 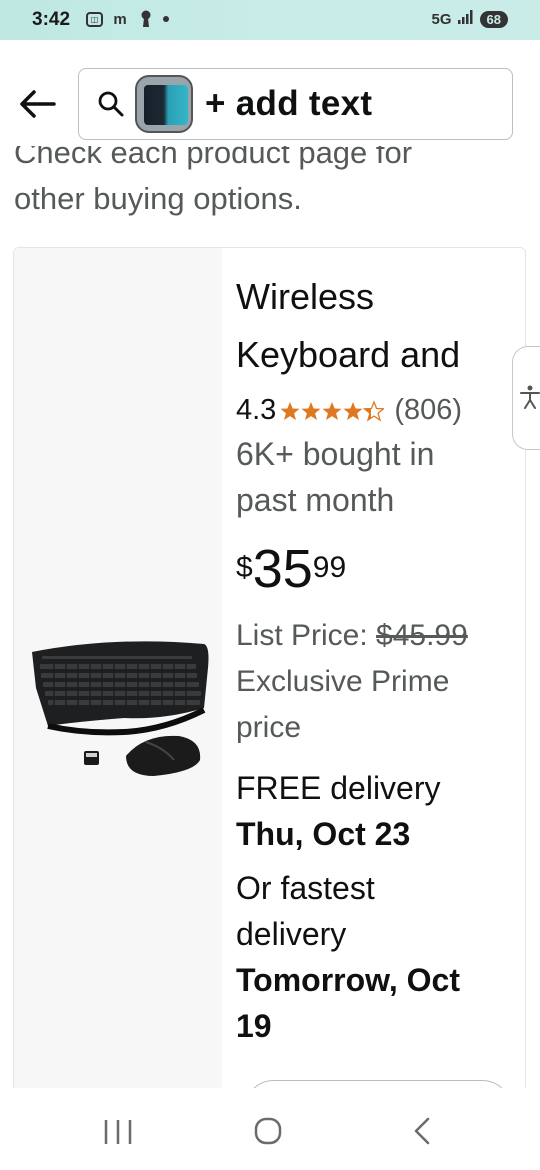 I want to click on list-price: List Price: $45.99, so click(x=378, y=636).